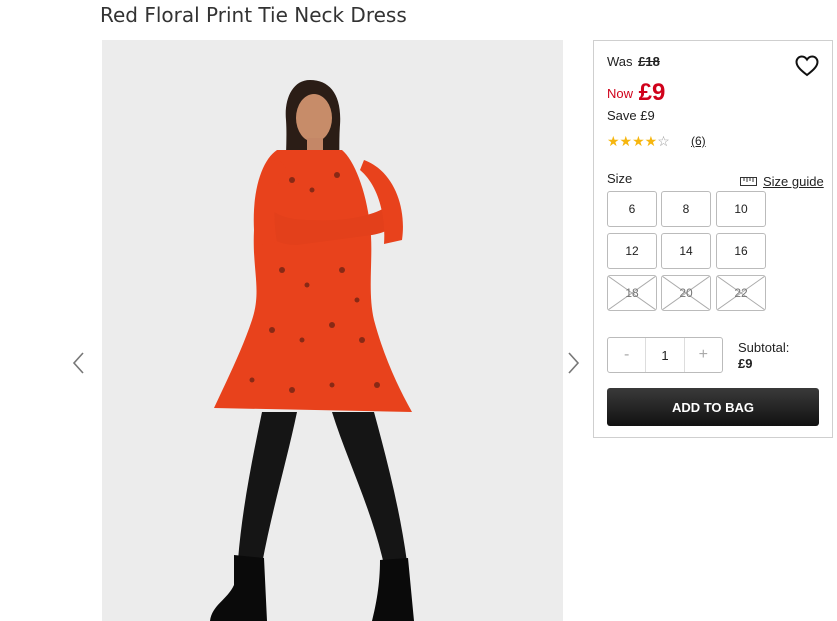 The height and width of the screenshot is (621, 837). Describe the element at coordinates (686, 251) in the screenshot. I see `size-option-14: 14` at that location.